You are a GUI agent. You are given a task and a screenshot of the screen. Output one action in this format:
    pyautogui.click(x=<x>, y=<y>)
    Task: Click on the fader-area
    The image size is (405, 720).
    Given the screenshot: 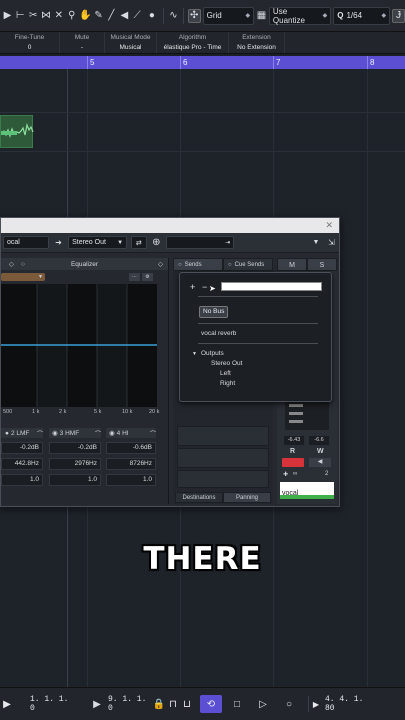 What is the action you would take?
    pyautogui.click(x=307, y=414)
    